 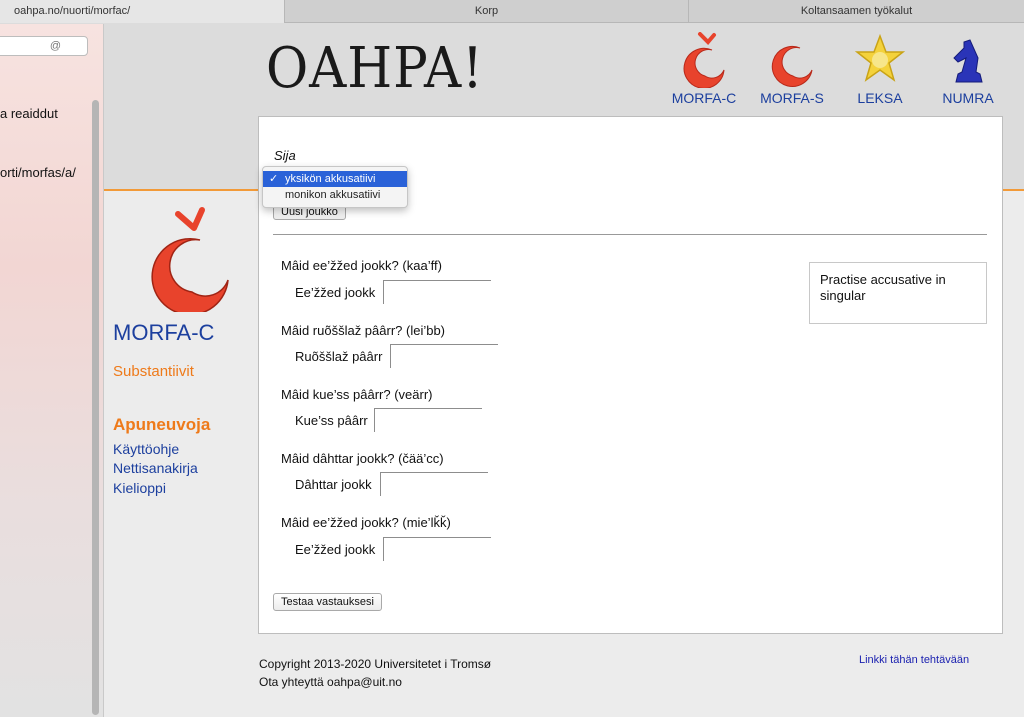 What do you see at coordinates (327, 602) in the screenshot?
I see `check-answers-button: Testaa vastauksesi` at bounding box center [327, 602].